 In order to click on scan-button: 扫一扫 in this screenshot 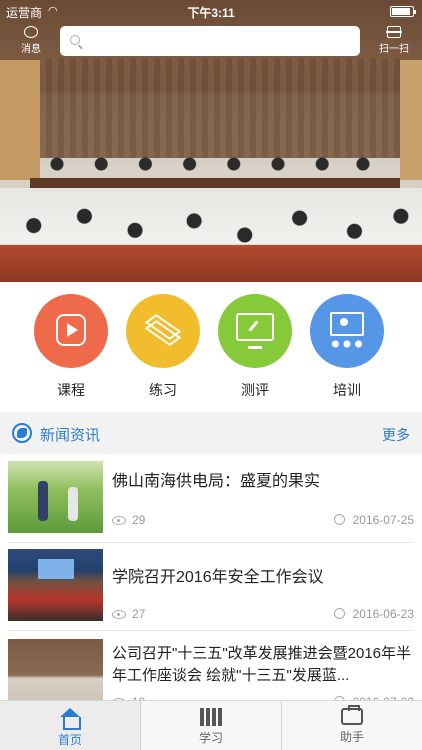, I will do `click(394, 41)`.